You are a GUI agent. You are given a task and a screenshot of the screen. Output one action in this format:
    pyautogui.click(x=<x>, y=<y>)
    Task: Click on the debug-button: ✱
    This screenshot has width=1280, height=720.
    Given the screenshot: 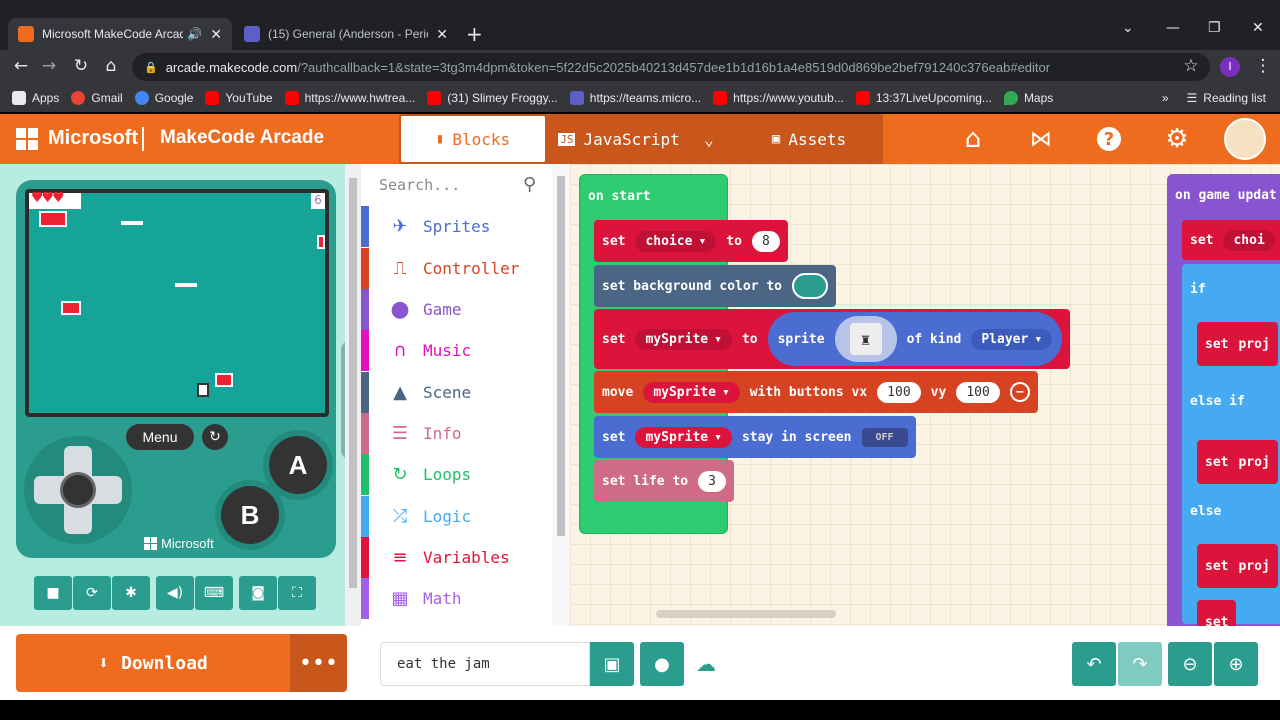 What is the action you would take?
    pyautogui.click(x=131, y=593)
    